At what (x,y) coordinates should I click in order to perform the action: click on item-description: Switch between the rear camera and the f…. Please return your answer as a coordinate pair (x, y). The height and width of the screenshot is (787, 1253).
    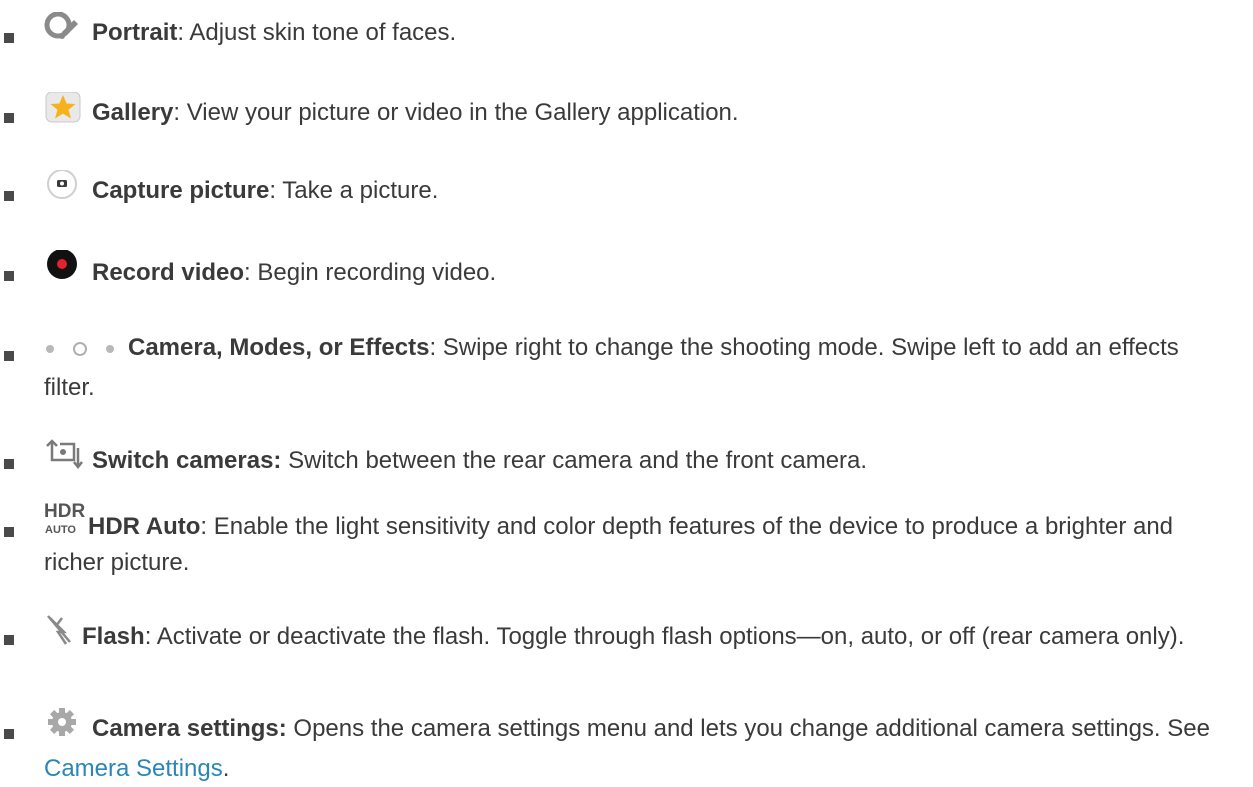
    Looking at the image, I should click on (574, 460).